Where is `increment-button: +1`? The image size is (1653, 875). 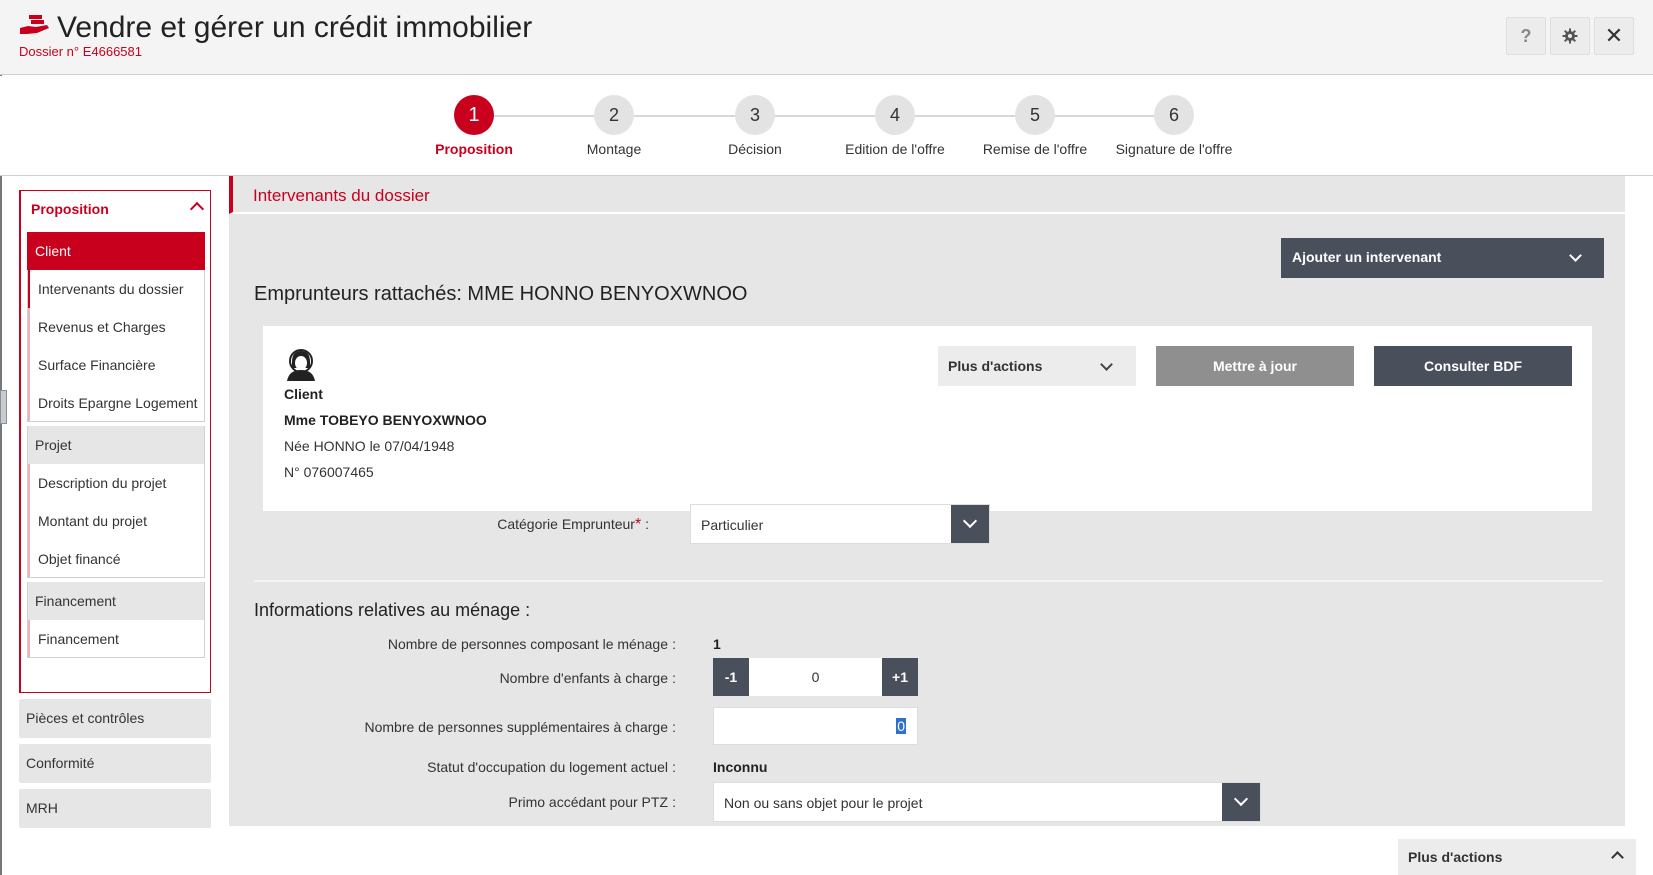 increment-button: +1 is located at coordinates (900, 677).